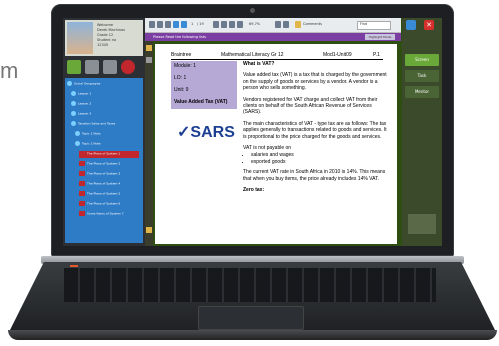 The height and width of the screenshot is (346, 499). Describe the element at coordinates (185, 66) in the screenshot. I see `module-label: Module: 1` at that location.